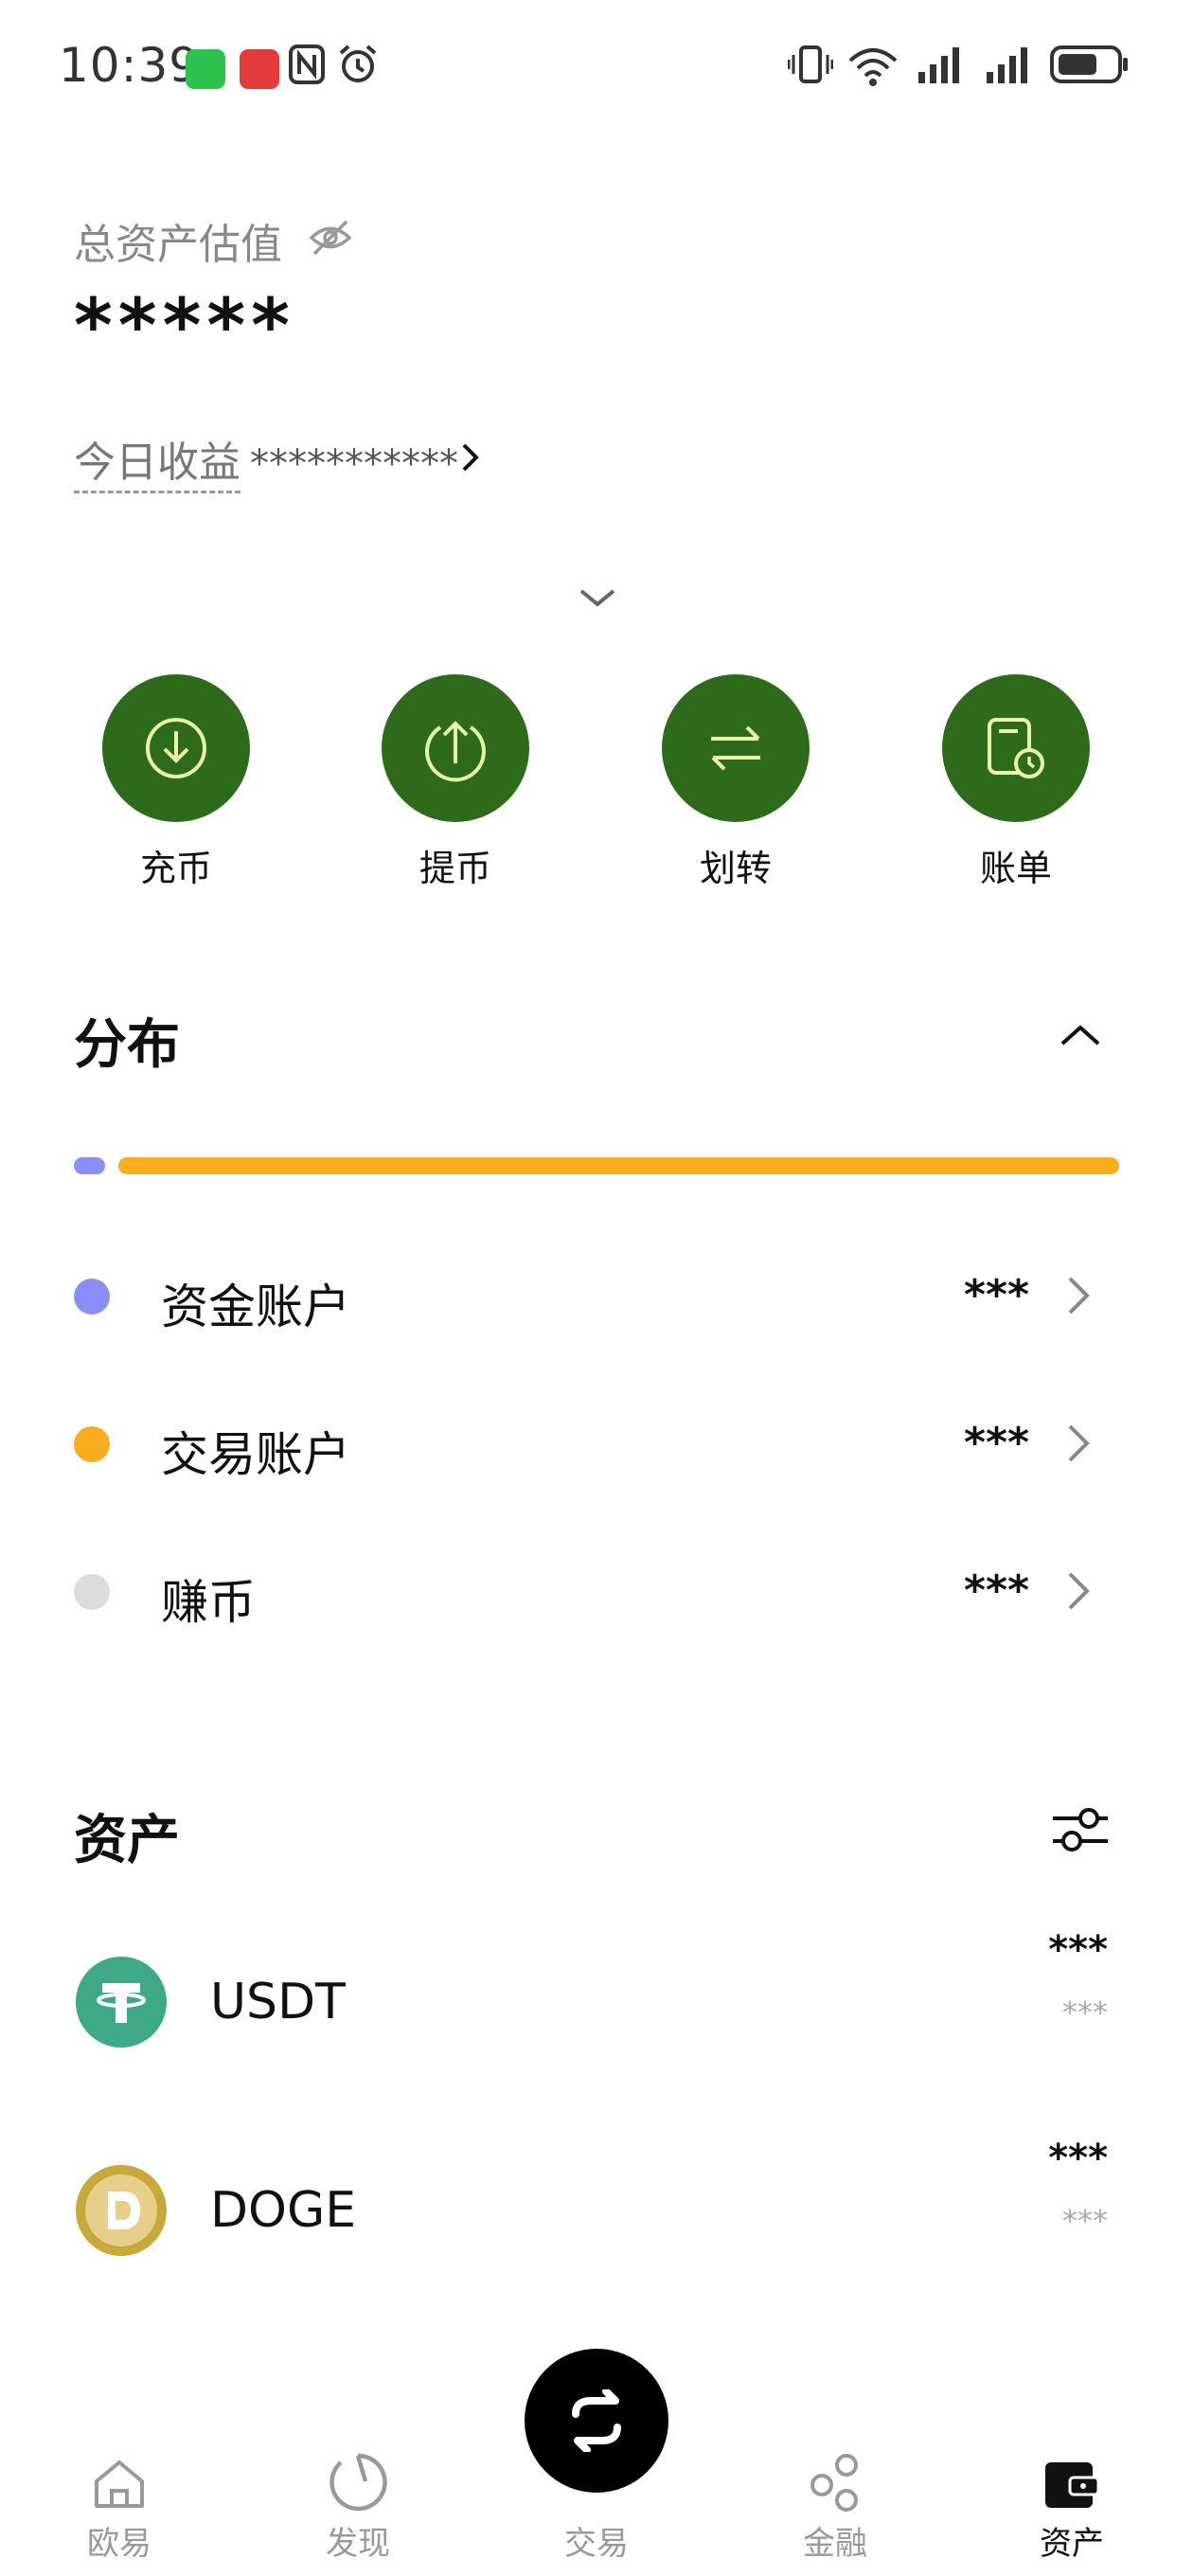 The height and width of the screenshot is (2576, 1193). Describe the element at coordinates (184, 326) in the screenshot. I see `total-assets-value: *****` at that location.